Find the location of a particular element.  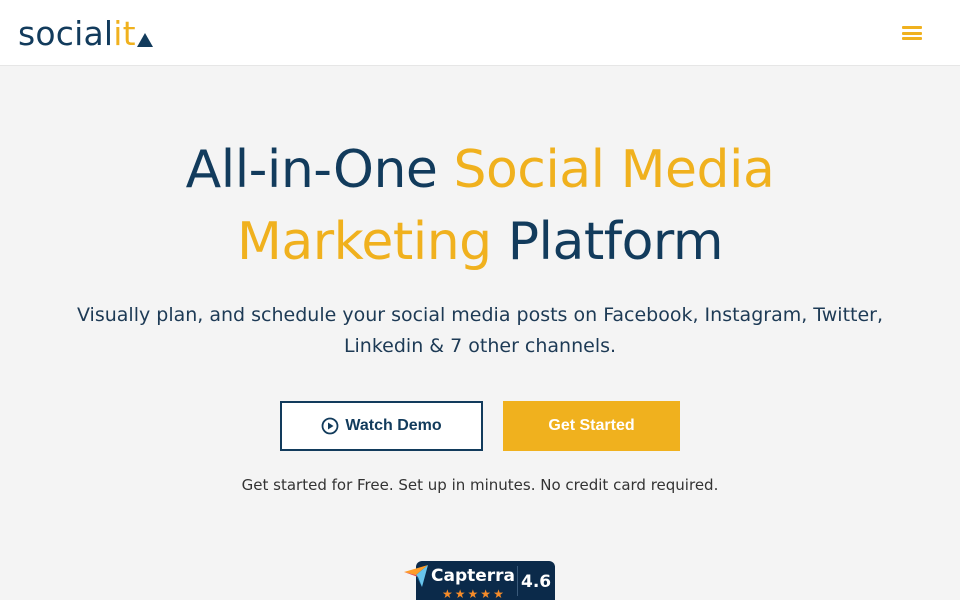

logo-text-main: social is located at coordinates (66, 33).